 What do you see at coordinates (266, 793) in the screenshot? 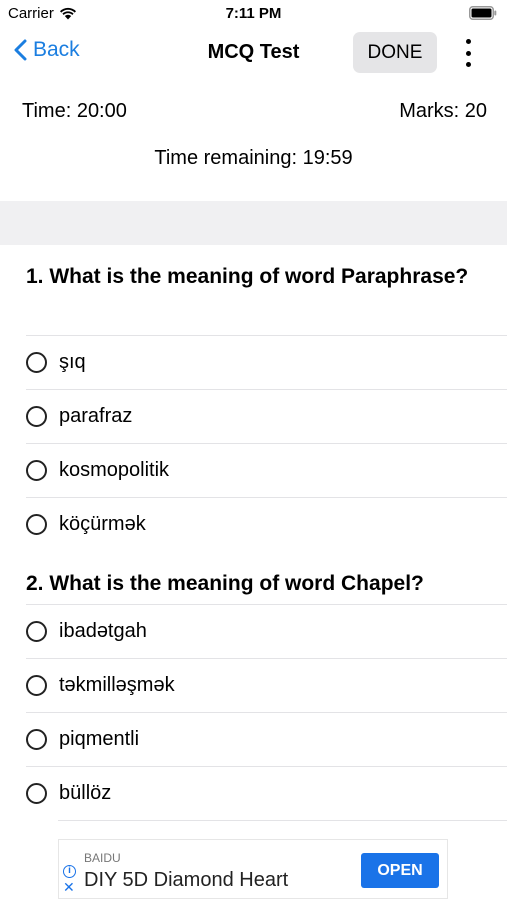
I see `question-2-option-4: büllöz` at bounding box center [266, 793].